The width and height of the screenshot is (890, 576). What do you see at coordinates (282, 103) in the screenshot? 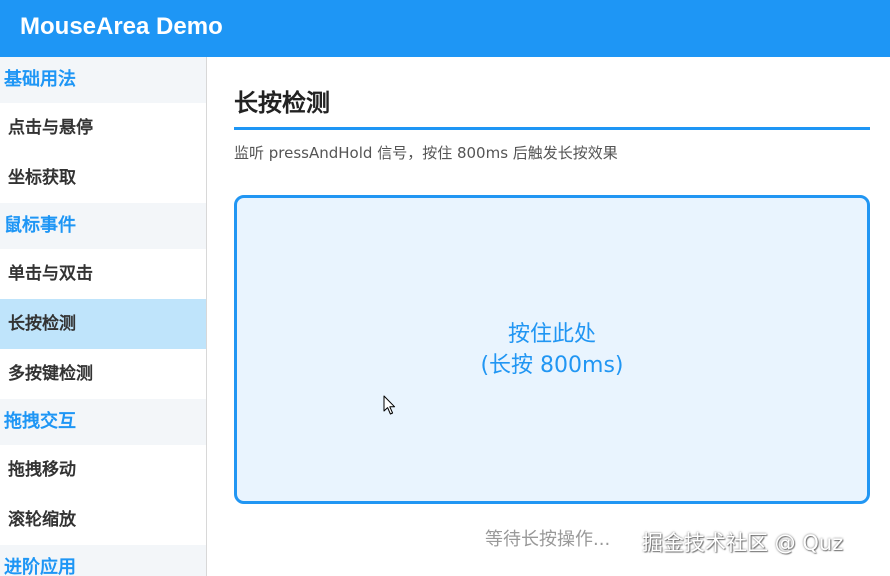
I see `page-title: 长按检测` at bounding box center [282, 103].